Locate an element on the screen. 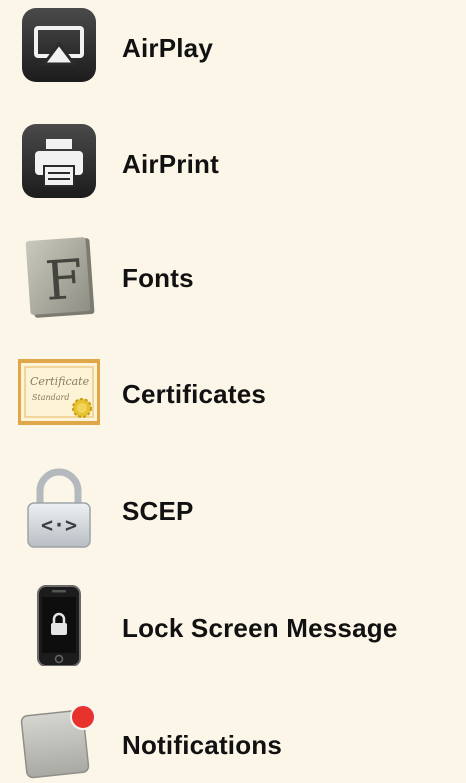 The width and height of the screenshot is (466, 783). svg-text: Certificate is located at coordinates (60, 381).